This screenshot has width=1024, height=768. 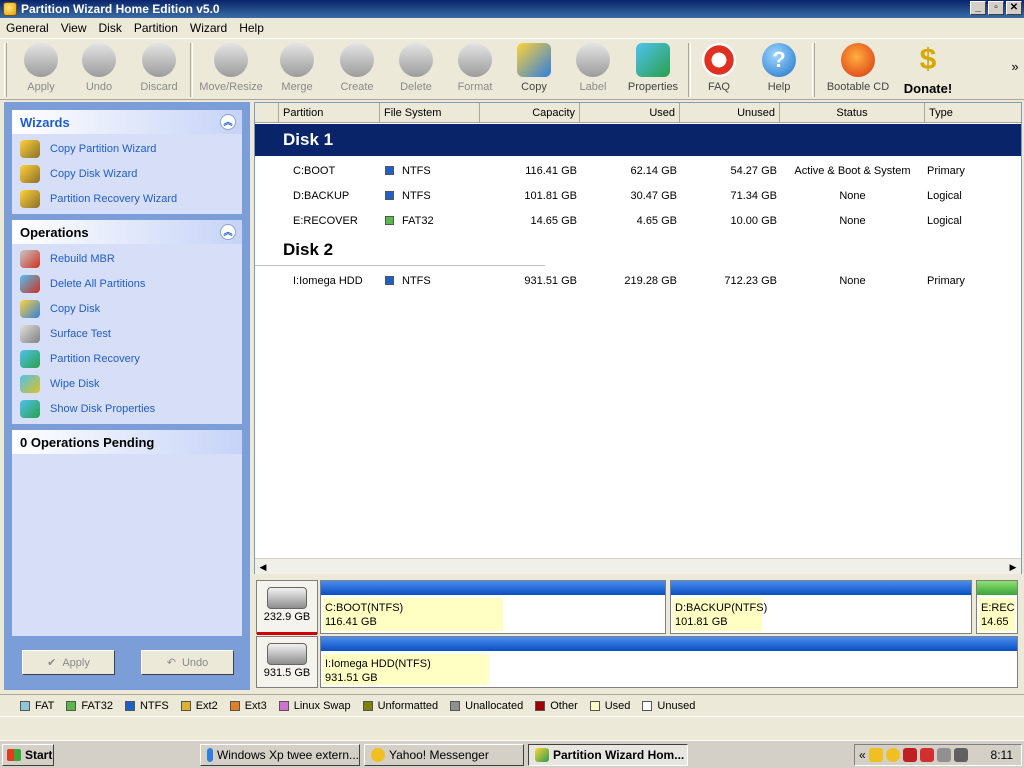 What do you see at coordinates (206, 705) in the screenshot?
I see `legend-label: Ext2` at bounding box center [206, 705].